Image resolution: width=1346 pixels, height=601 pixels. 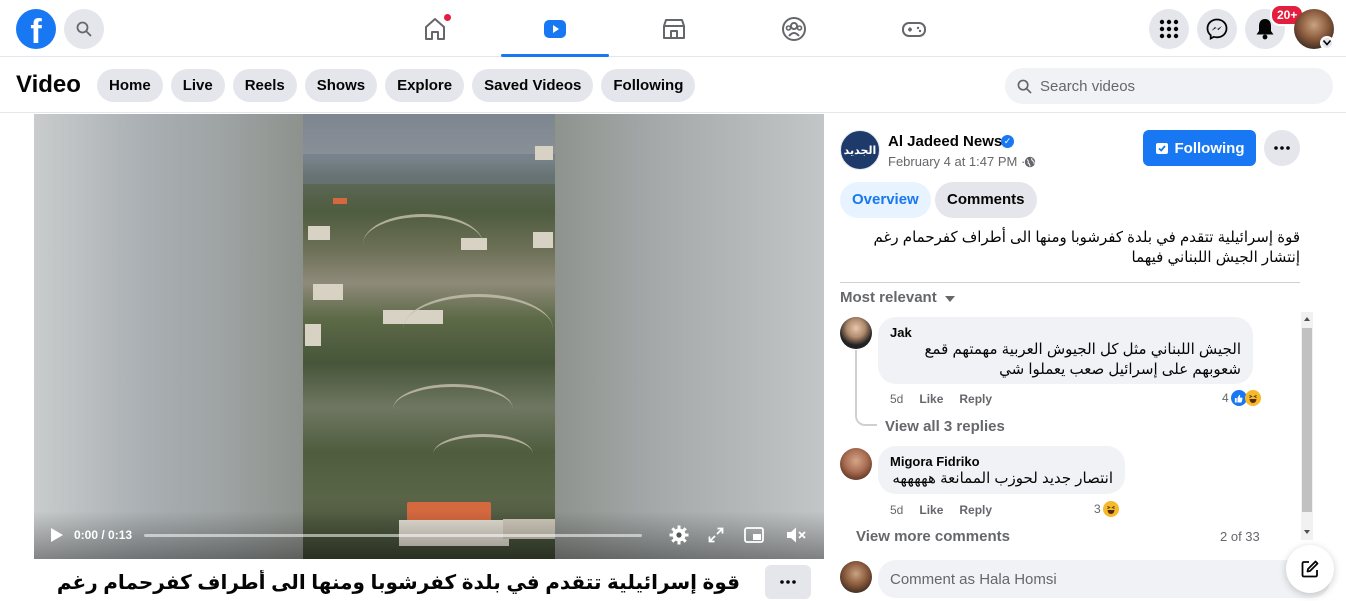 I want to click on thread-line, so click(x=866, y=388).